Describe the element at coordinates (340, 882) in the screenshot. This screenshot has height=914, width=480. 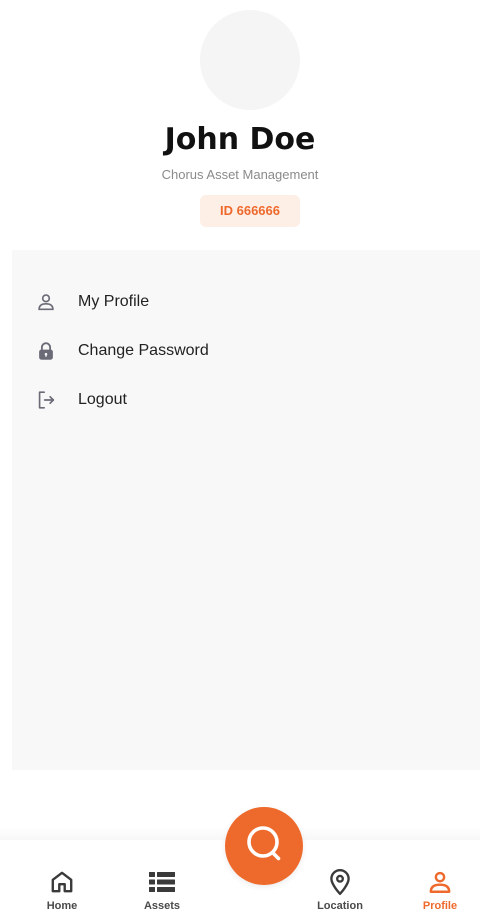
I see `location-pin-icon` at that location.